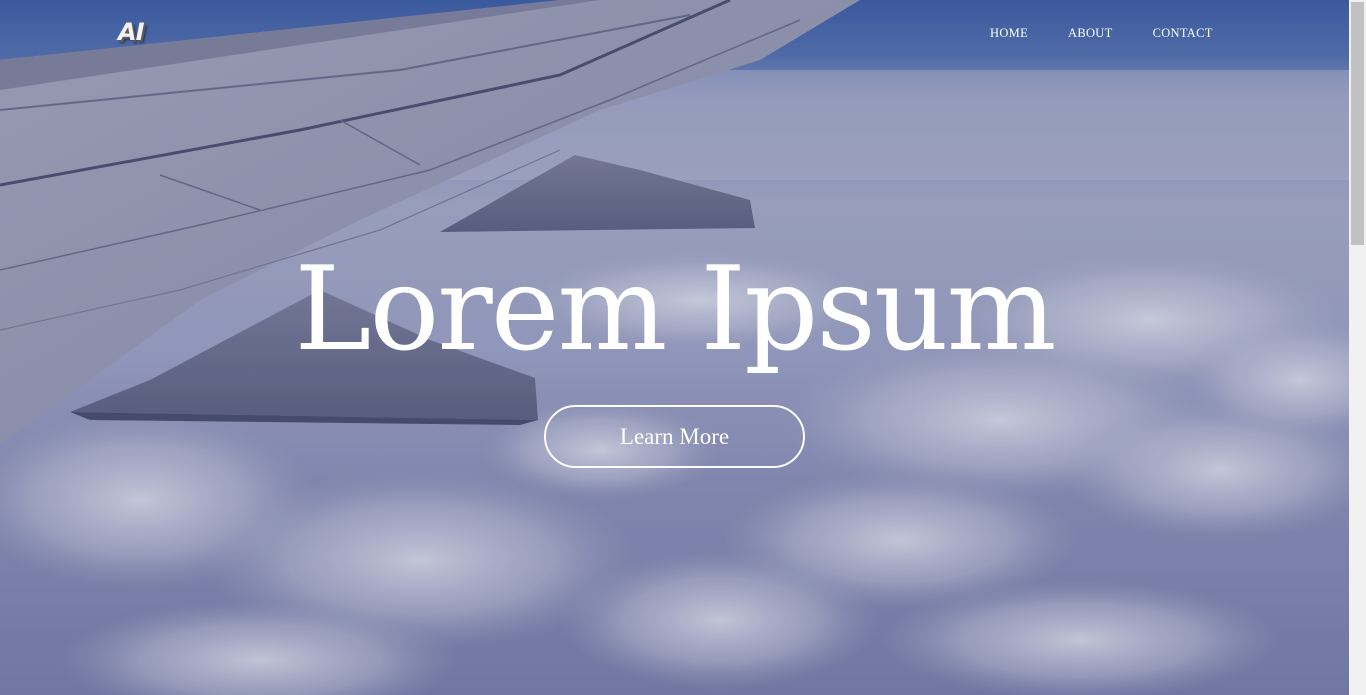 The width and height of the screenshot is (1366, 695). What do you see at coordinates (1357, 347) in the screenshot?
I see `vertical-scrollbar` at bounding box center [1357, 347].